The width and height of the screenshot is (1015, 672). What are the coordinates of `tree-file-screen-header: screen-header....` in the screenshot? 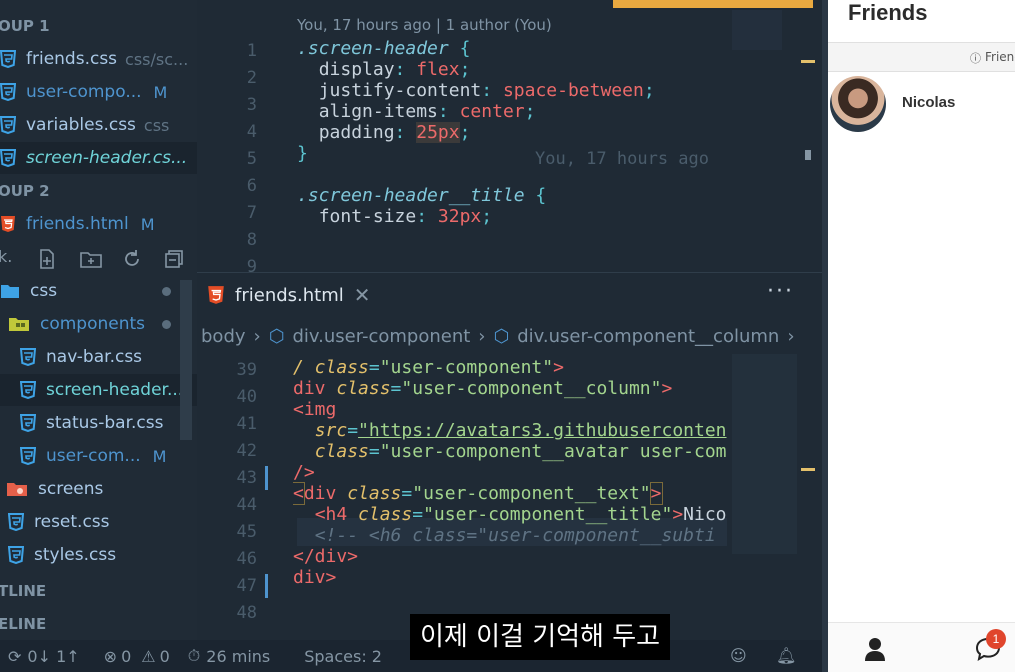 It's located at (98, 390).